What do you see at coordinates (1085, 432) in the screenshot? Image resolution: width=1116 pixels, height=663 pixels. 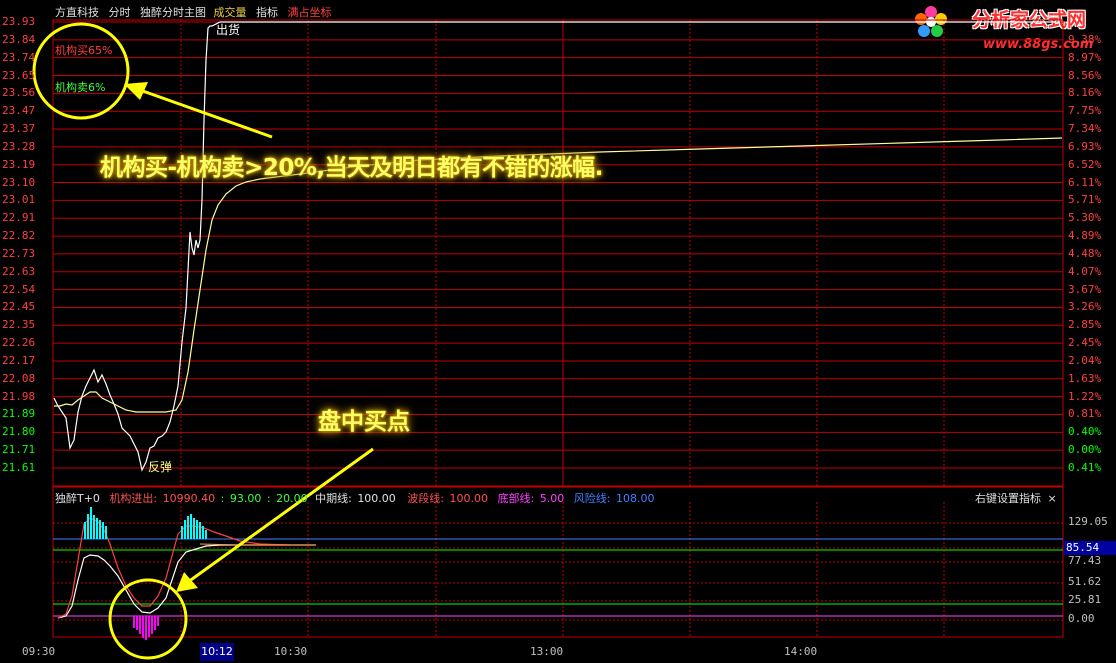 I see `percent-tick-label: 0.40%` at bounding box center [1085, 432].